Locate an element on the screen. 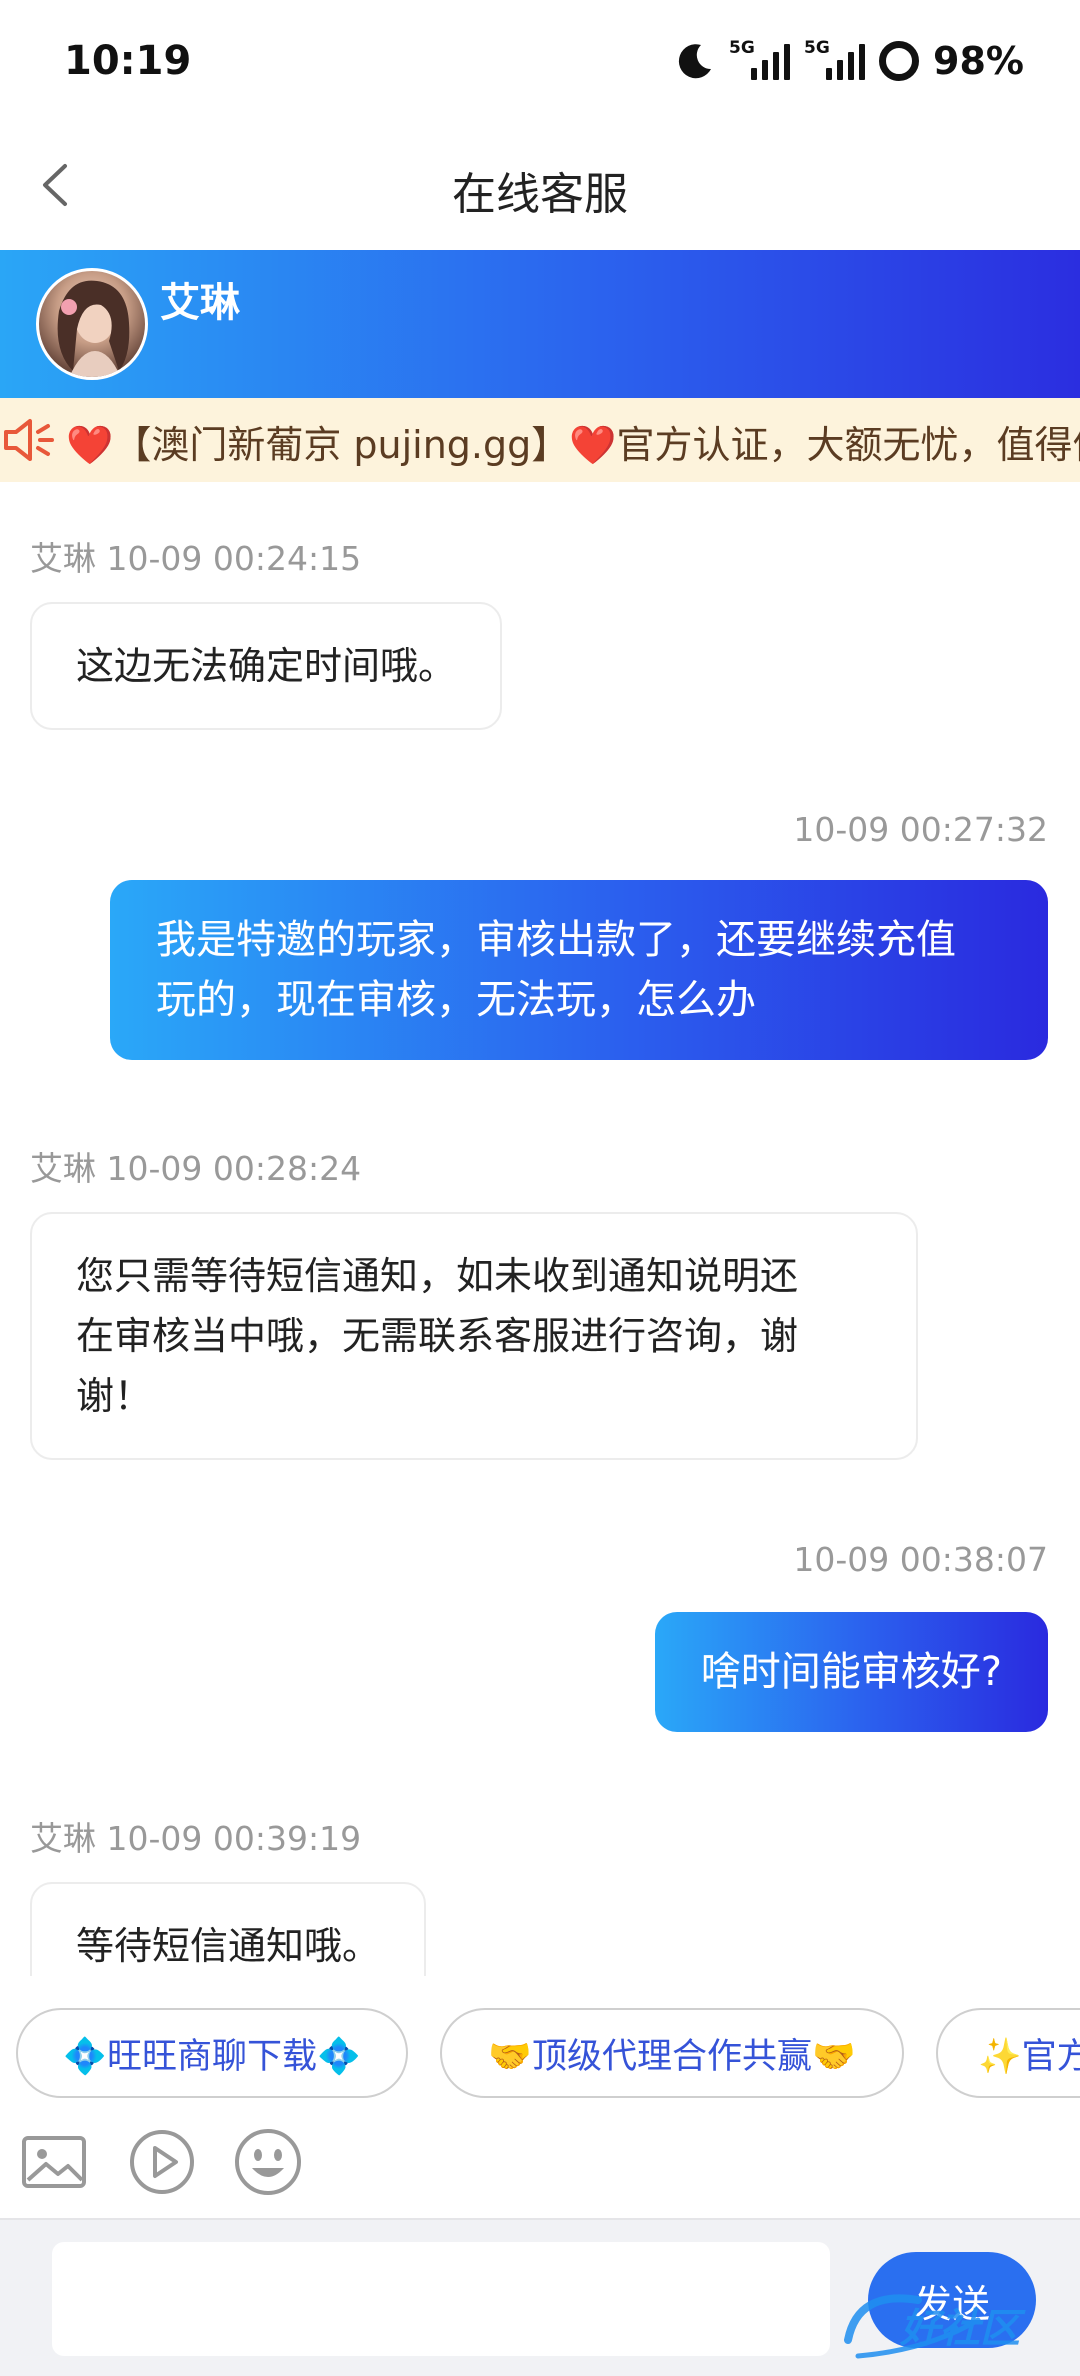  notice-text: ❤️【澳门新葡京 pujing.gg】❤️官方认证，大额无忧，值得信赖 is located at coordinates (573, 445).